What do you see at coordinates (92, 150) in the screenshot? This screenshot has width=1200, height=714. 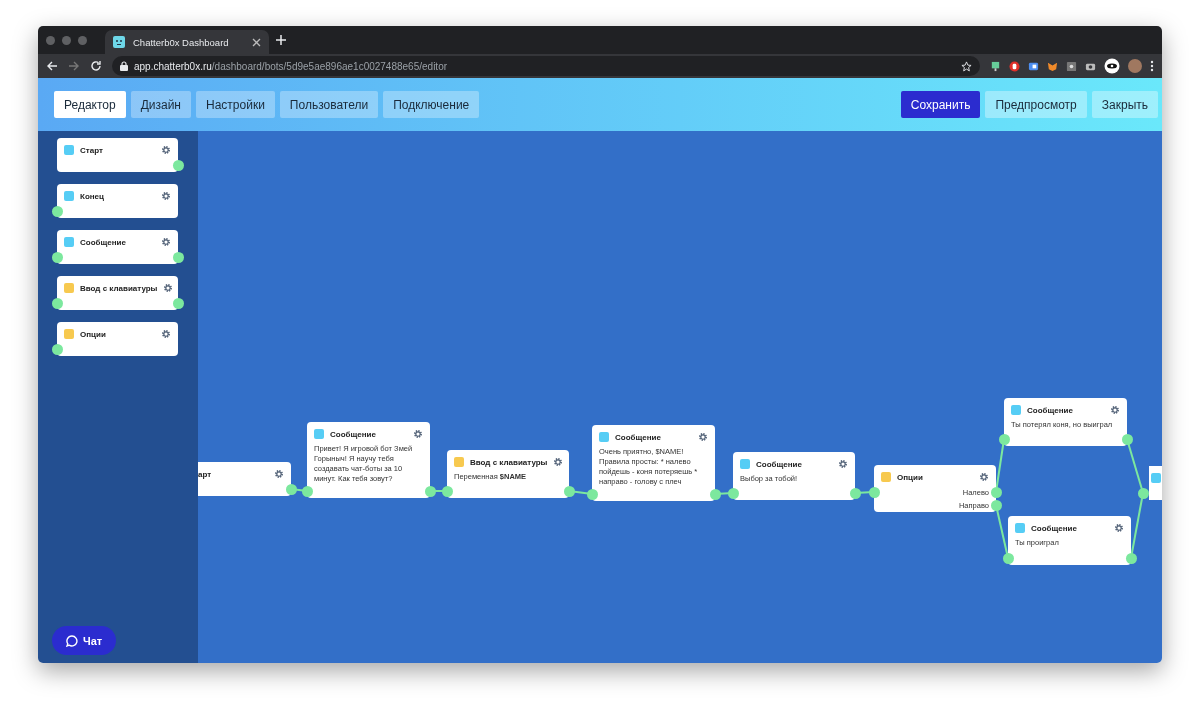 I see `node-title: Старт` at bounding box center [92, 150].